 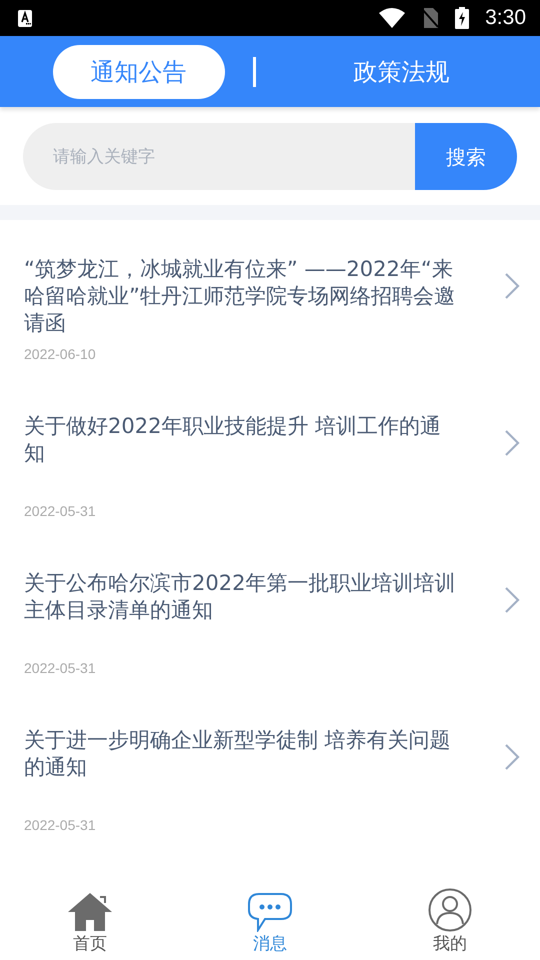 What do you see at coordinates (462, 18) in the screenshot?
I see `battery-icon` at bounding box center [462, 18].